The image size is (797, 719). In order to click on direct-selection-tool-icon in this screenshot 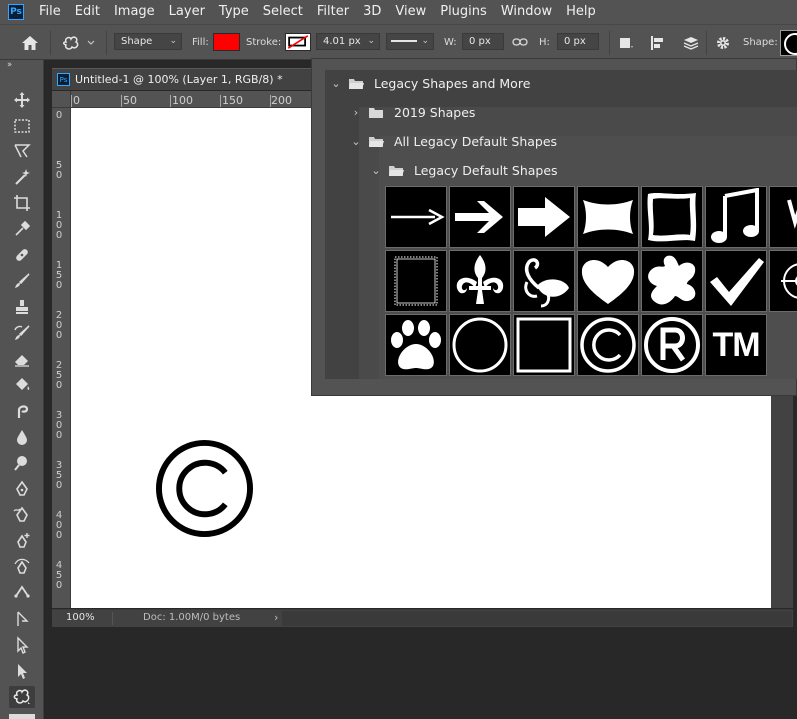, I will do `click(22, 645)`.